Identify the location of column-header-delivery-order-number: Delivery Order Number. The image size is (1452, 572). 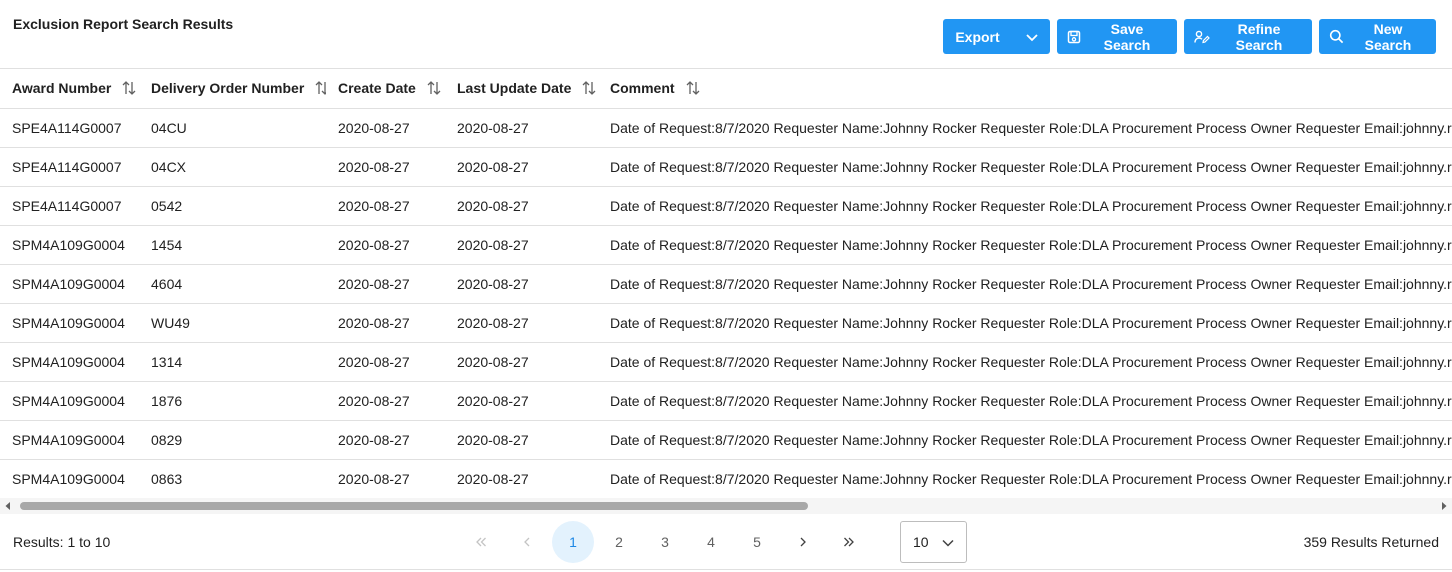
(232, 89).